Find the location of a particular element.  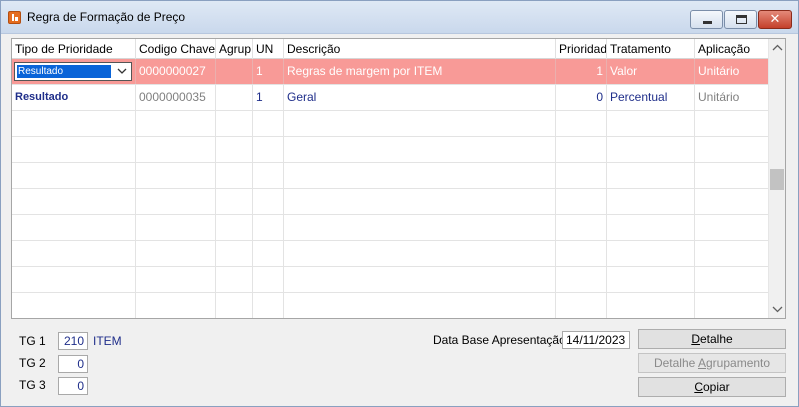

tg2-label: TG 2 is located at coordinates (32, 363).